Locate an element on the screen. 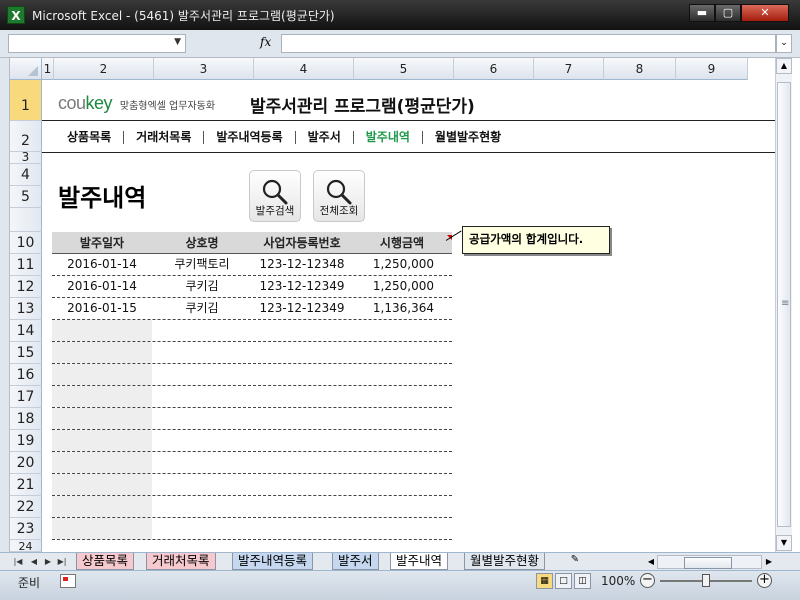  macro-record-icon is located at coordinates (68, 581).